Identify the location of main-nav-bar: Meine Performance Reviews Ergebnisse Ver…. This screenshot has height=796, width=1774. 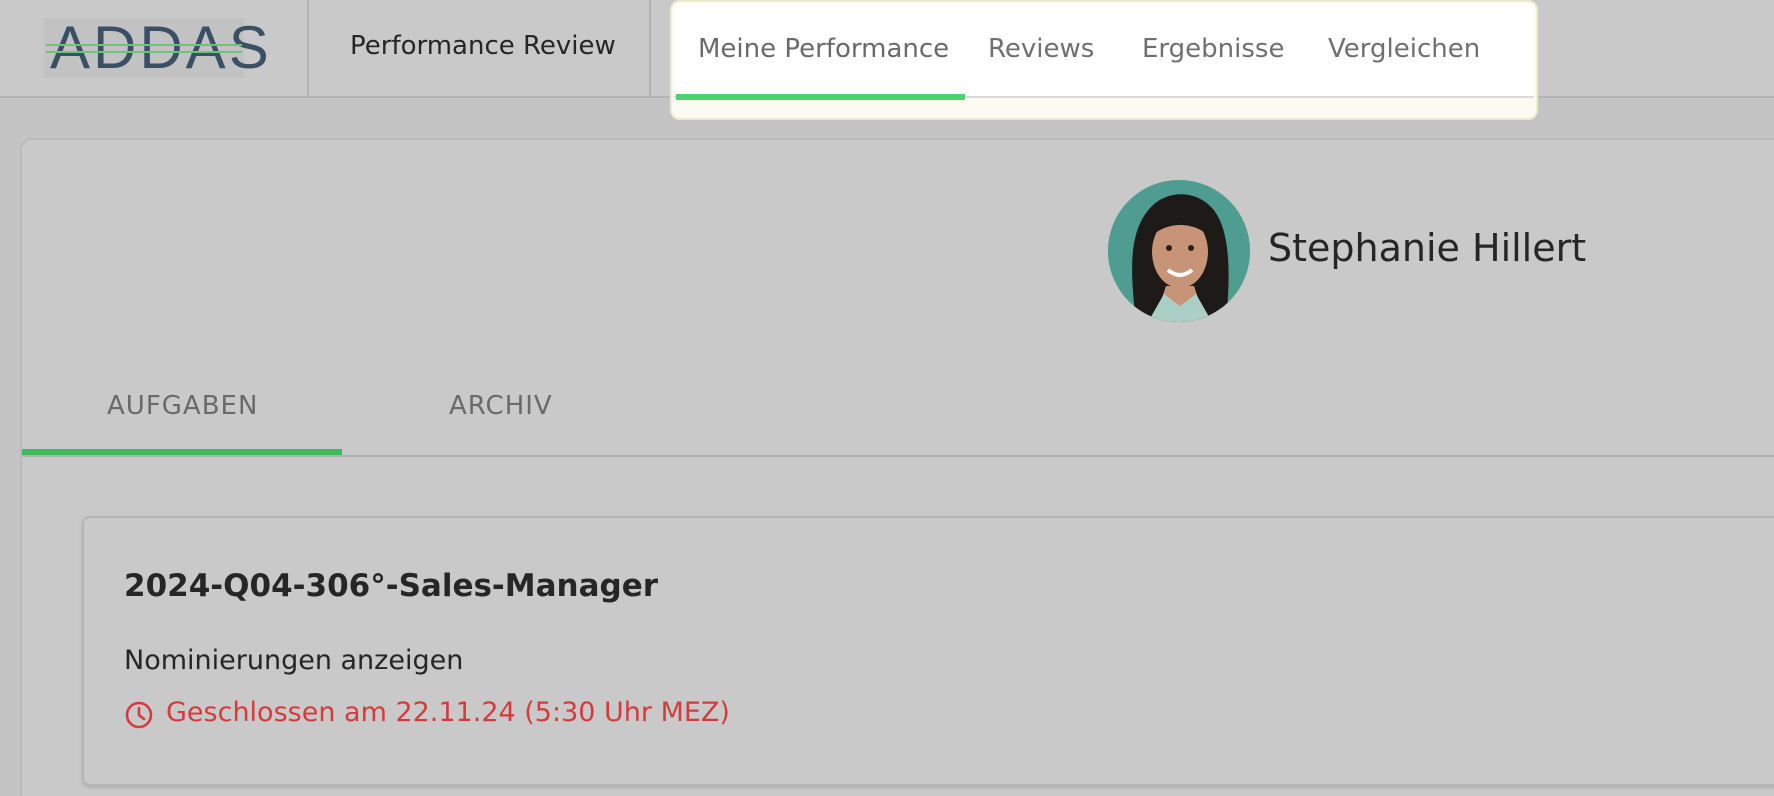
(1104, 52).